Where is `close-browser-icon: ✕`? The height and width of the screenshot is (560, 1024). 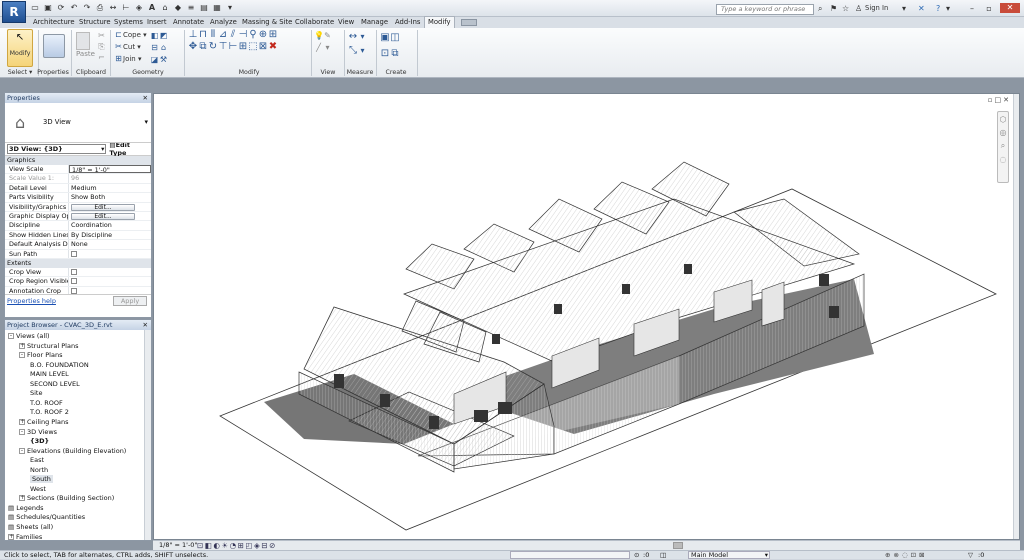
close-browser-icon: ✕ is located at coordinates (145, 325).